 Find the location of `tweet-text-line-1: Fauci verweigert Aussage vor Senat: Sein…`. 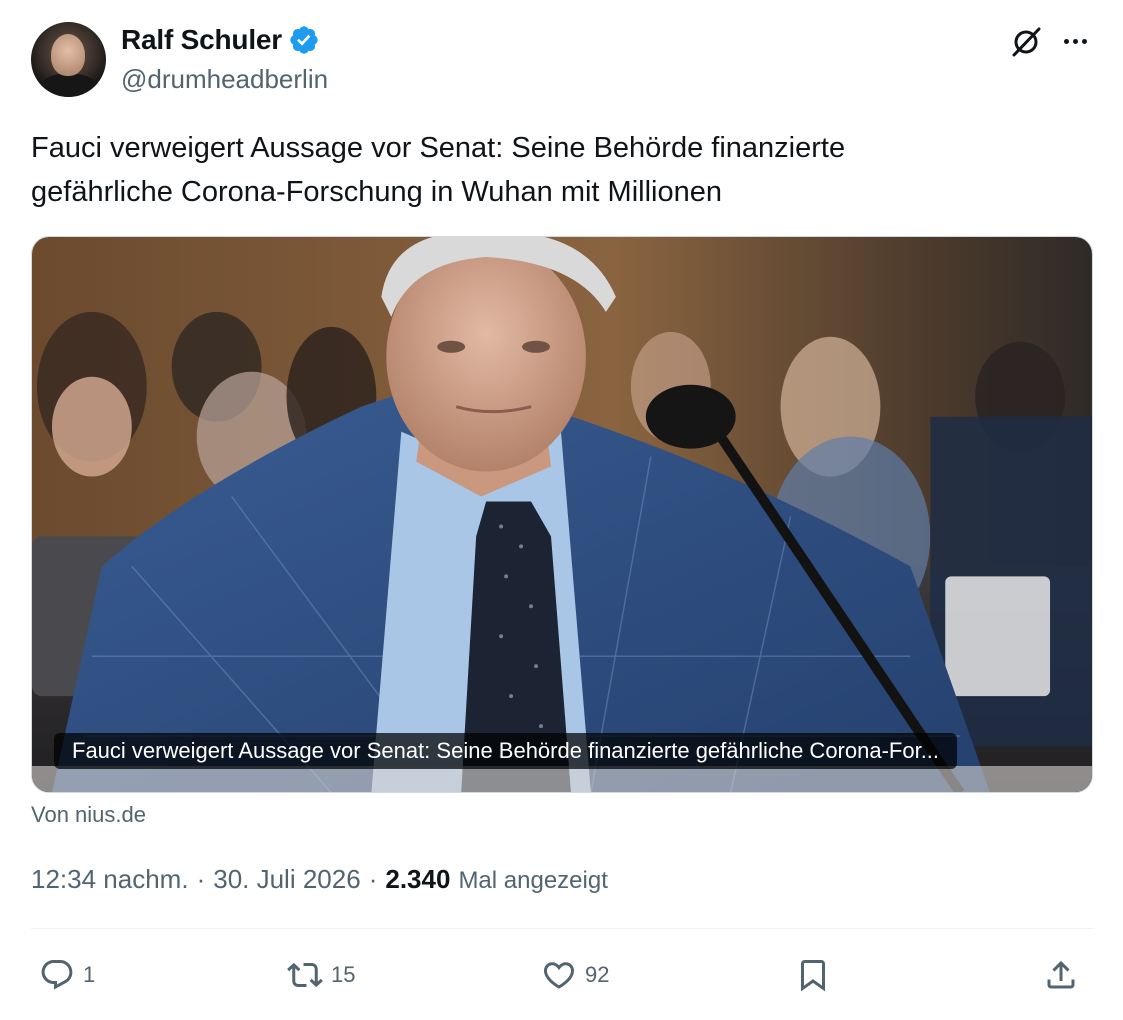

tweet-text-line-1: Fauci verweigert Aussage vor Senat: Sein… is located at coordinates (438, 148).